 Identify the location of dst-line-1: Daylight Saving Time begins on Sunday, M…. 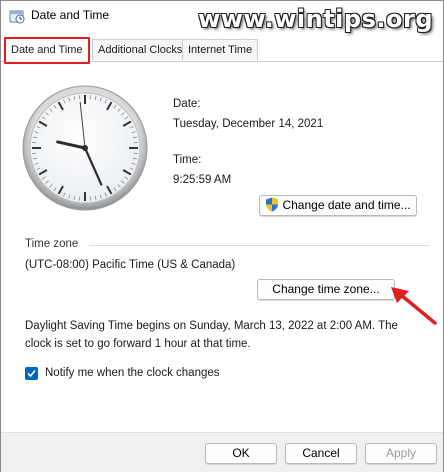
(211, 326).